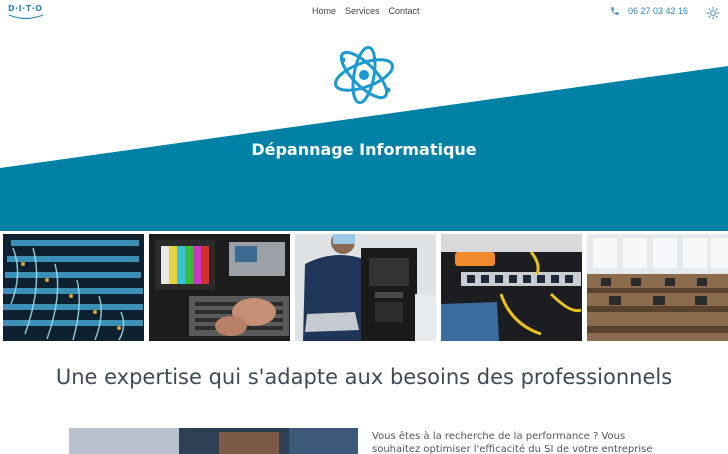  I want to click on phone-contact: 06 27 03 42 16, so click(649, 11).